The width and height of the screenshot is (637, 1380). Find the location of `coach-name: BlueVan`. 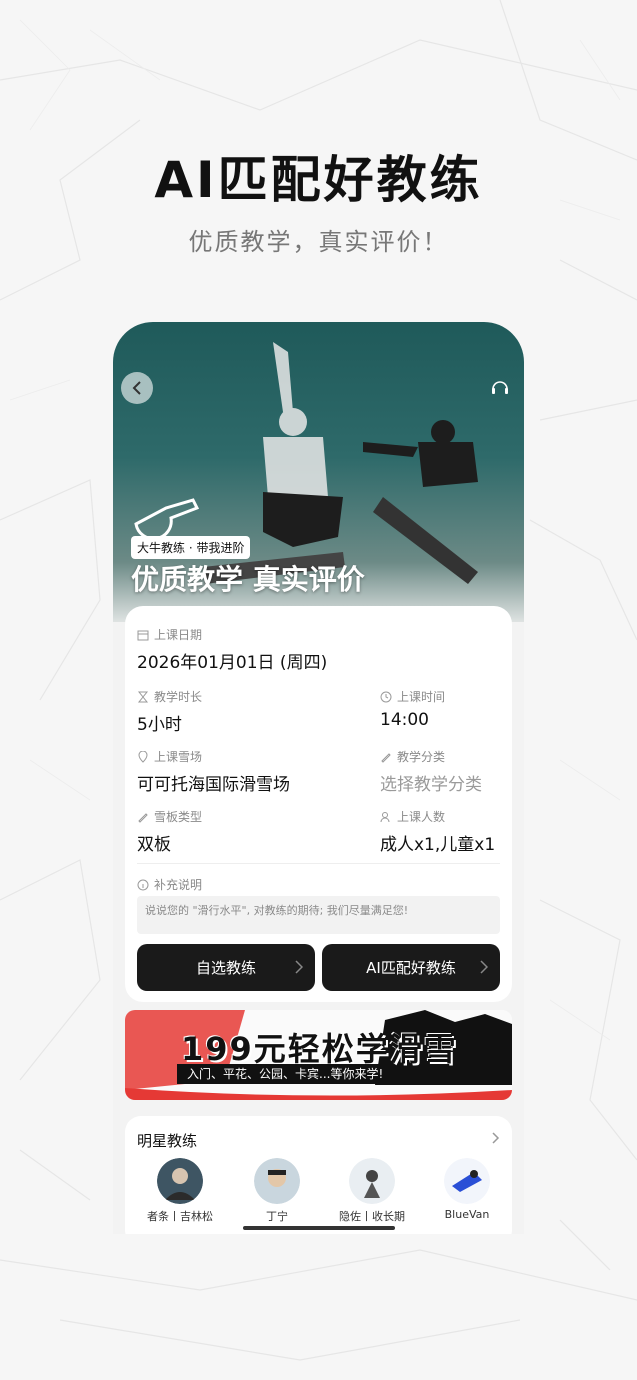

coach-name: BlueVan is located at coordinates (467, 1214).